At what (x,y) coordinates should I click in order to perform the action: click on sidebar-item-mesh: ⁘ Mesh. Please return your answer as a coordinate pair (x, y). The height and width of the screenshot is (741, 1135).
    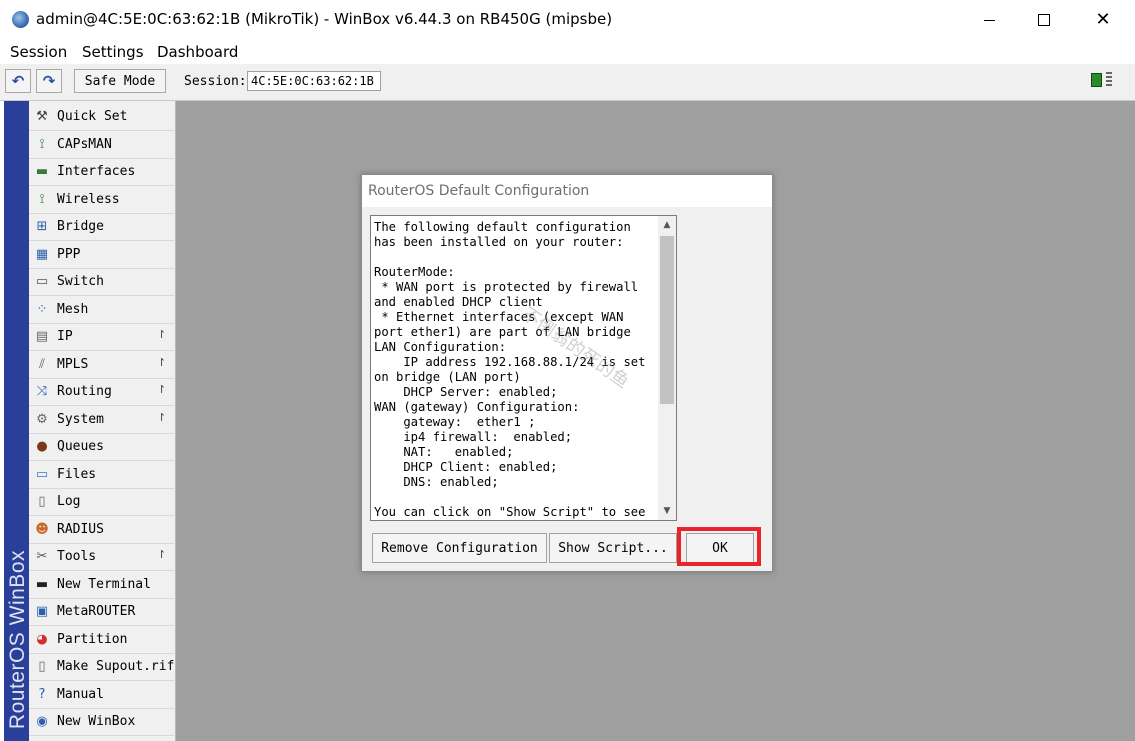
    Looking at the image, I should click on (101, 310).